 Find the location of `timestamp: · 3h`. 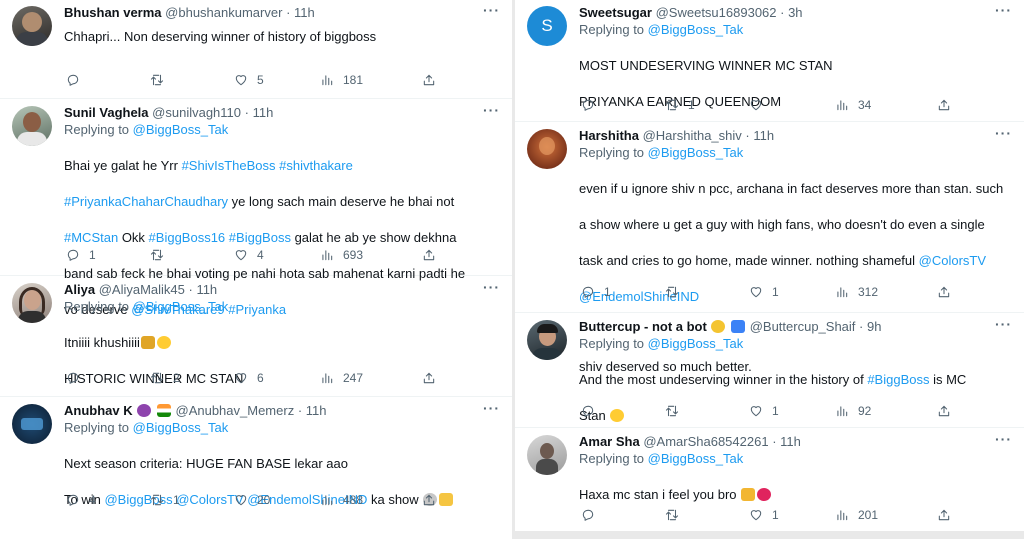

timestamp: · 3h is located at coordinates (791, 12).